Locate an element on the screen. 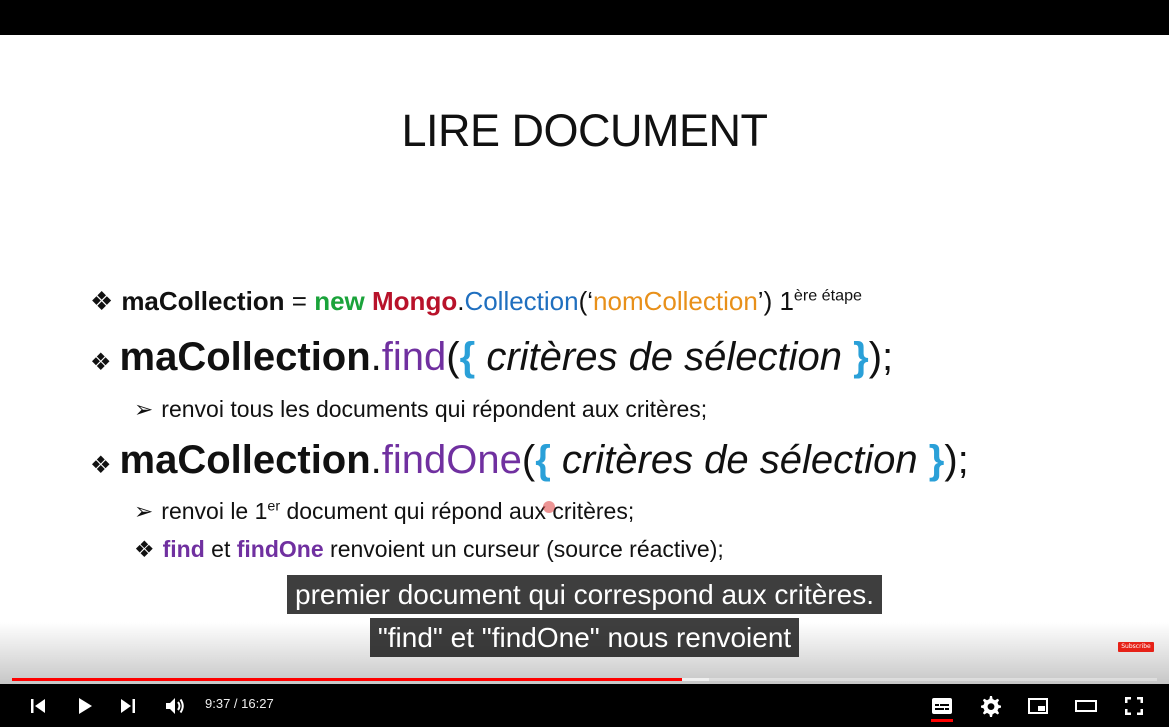 The height and width of the screenshot is (727, 1169). volume-button is located at coordinates (175, 706).